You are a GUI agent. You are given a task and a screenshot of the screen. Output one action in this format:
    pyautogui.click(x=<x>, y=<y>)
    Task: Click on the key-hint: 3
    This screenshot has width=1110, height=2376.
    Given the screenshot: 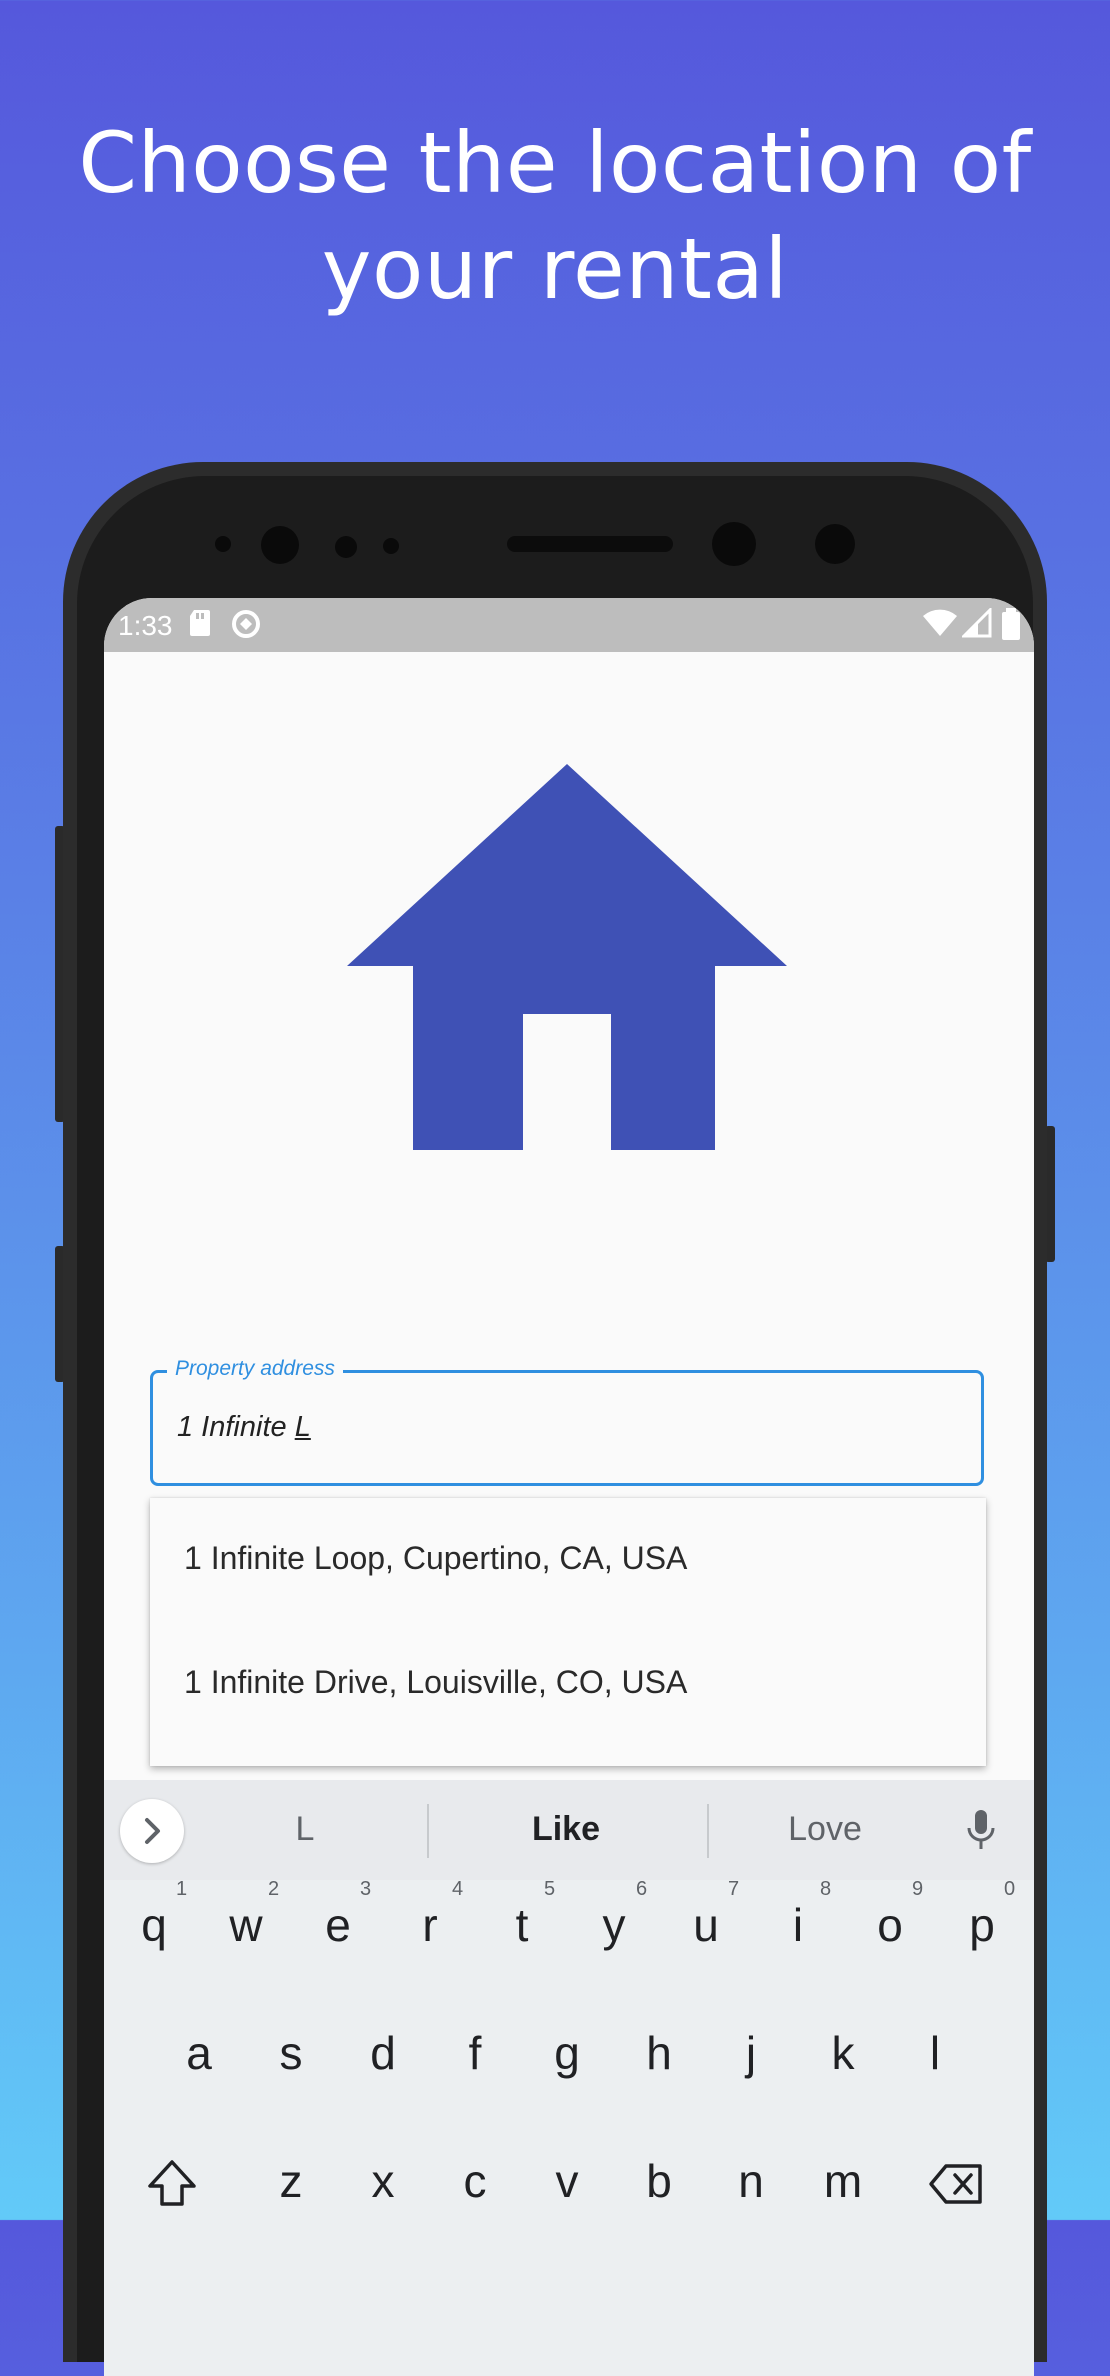 What is the action you would take?
    pyautogui.click(x=366, y=1889)
    